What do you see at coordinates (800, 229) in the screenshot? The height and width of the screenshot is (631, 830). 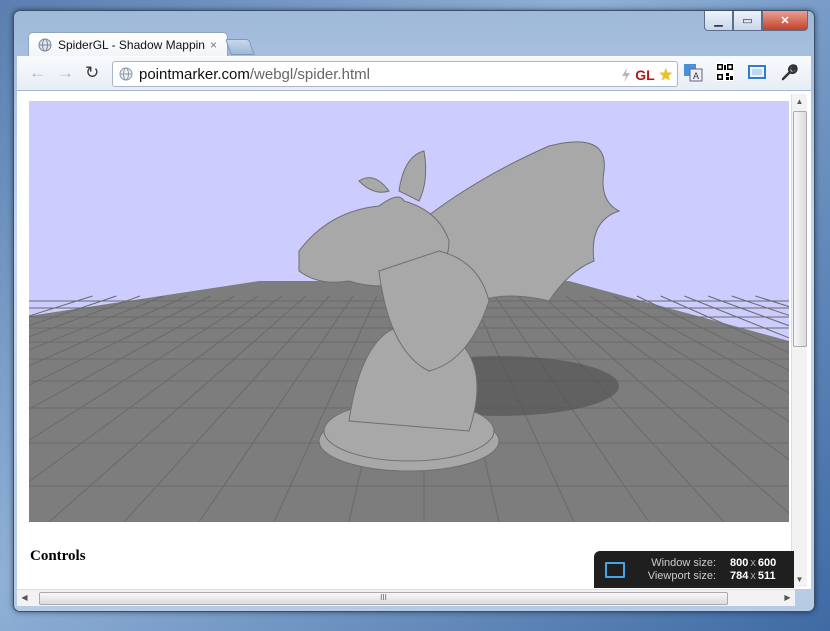 I see `vertical-scroll-thumb` at bounding box center [800, 229].